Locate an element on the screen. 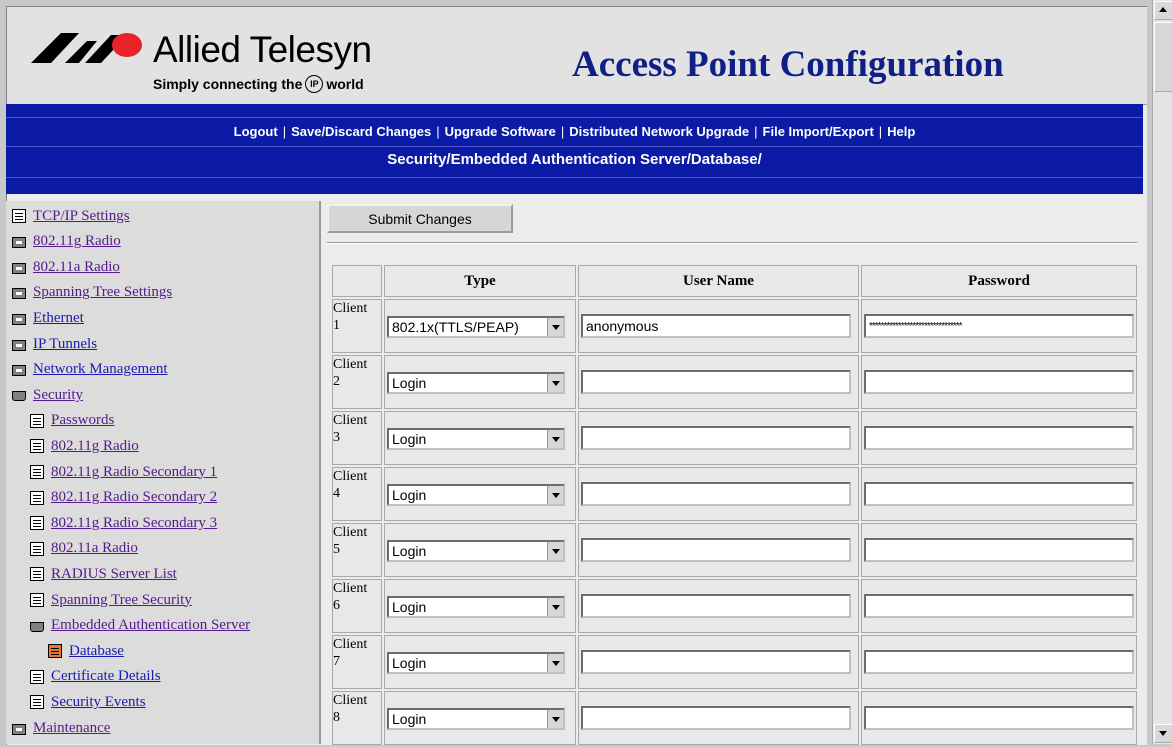 This screenshot has width=1172, height=747. table-row: Client 5 Login is located at coordinates (734, 550).